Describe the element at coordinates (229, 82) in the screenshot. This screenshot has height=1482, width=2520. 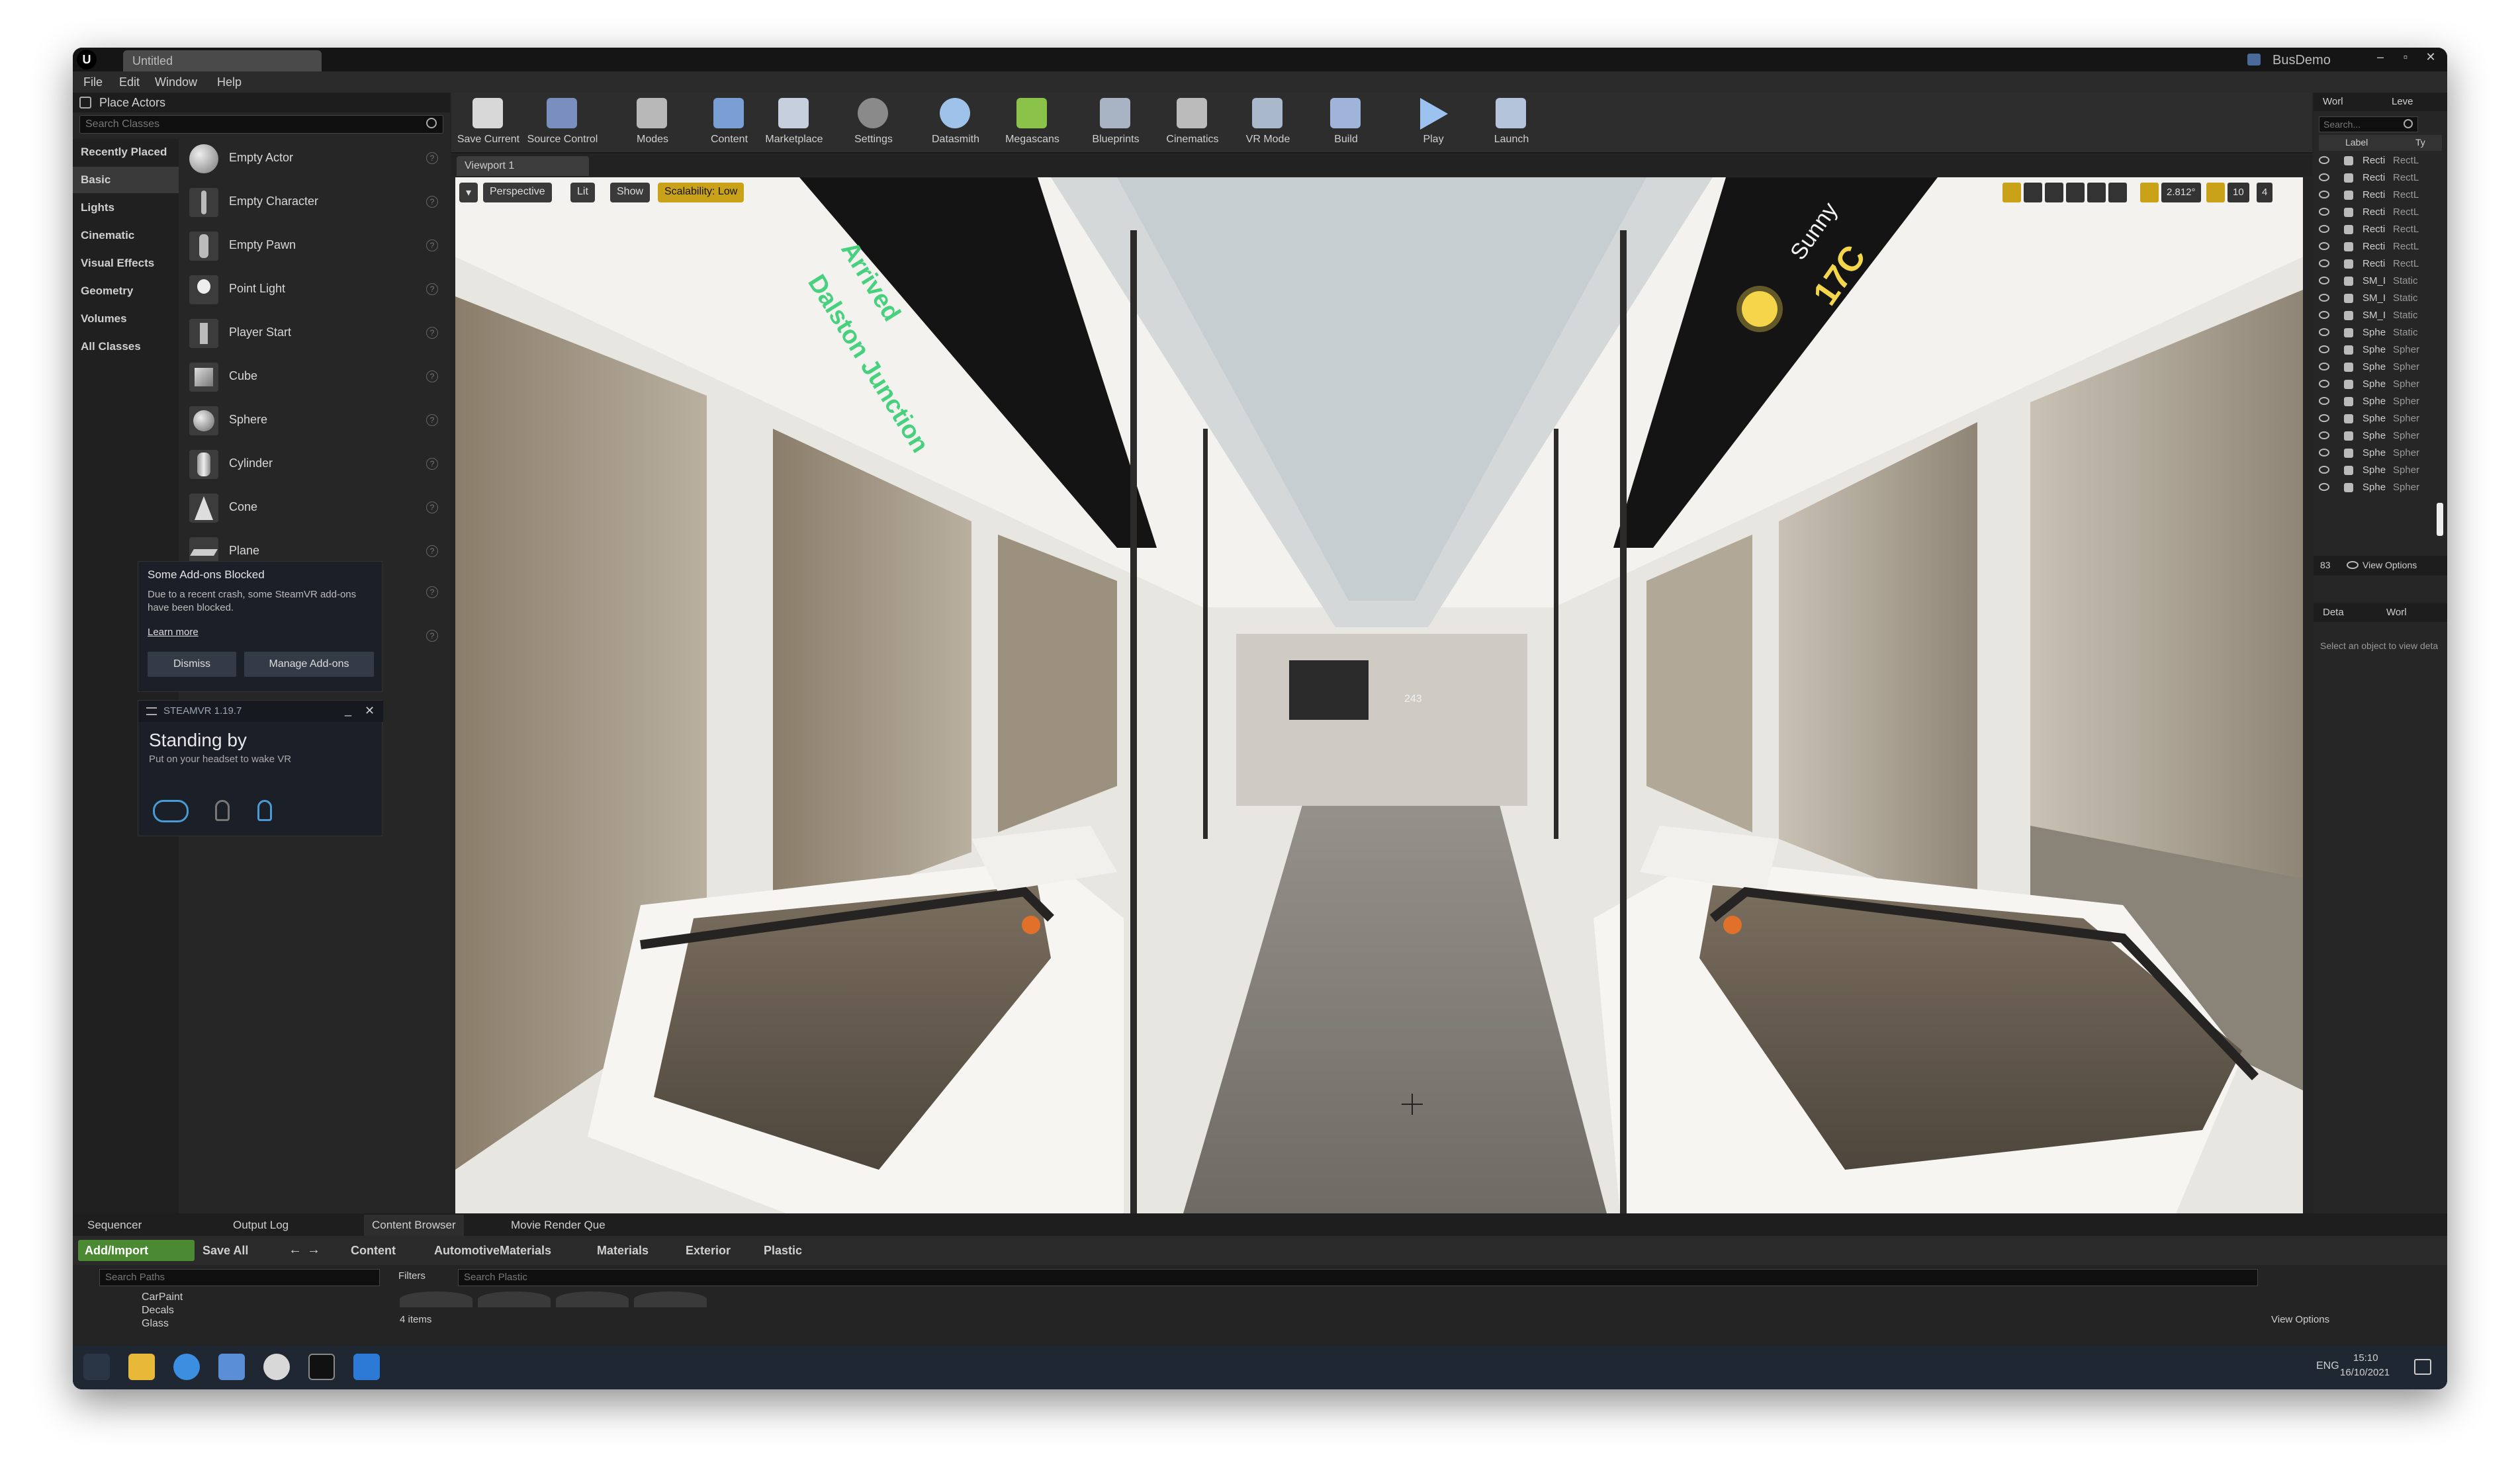
I see `menu-help: Help` at that location.